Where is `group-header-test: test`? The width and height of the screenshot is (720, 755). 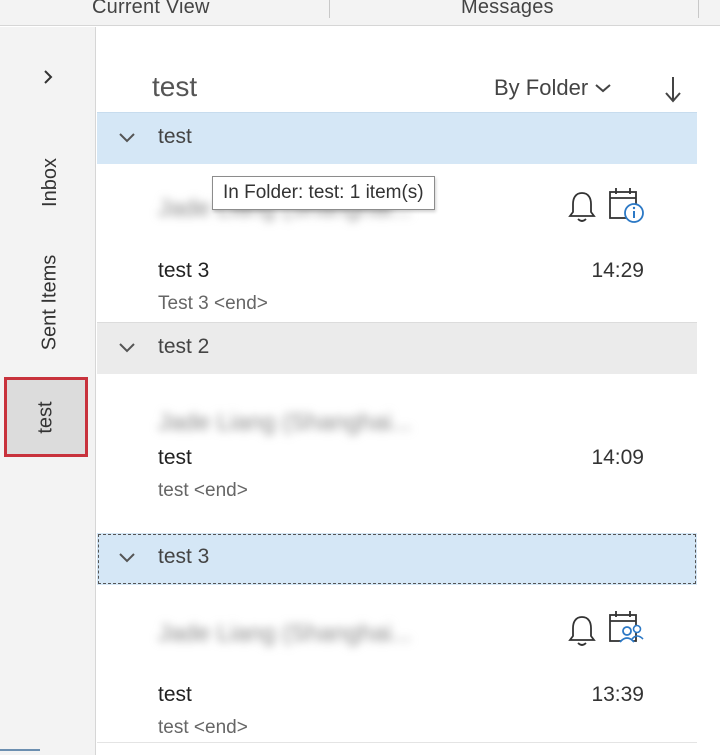
group-header-test: test is located at coordinates (397, 138).